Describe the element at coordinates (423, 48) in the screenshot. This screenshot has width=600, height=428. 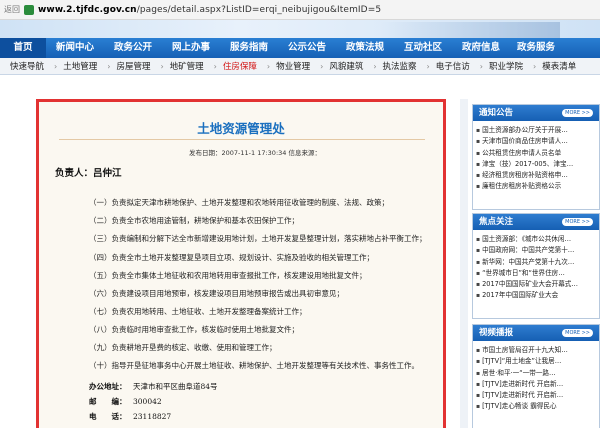
I see `main-nav-item: 互动社区` at that location.